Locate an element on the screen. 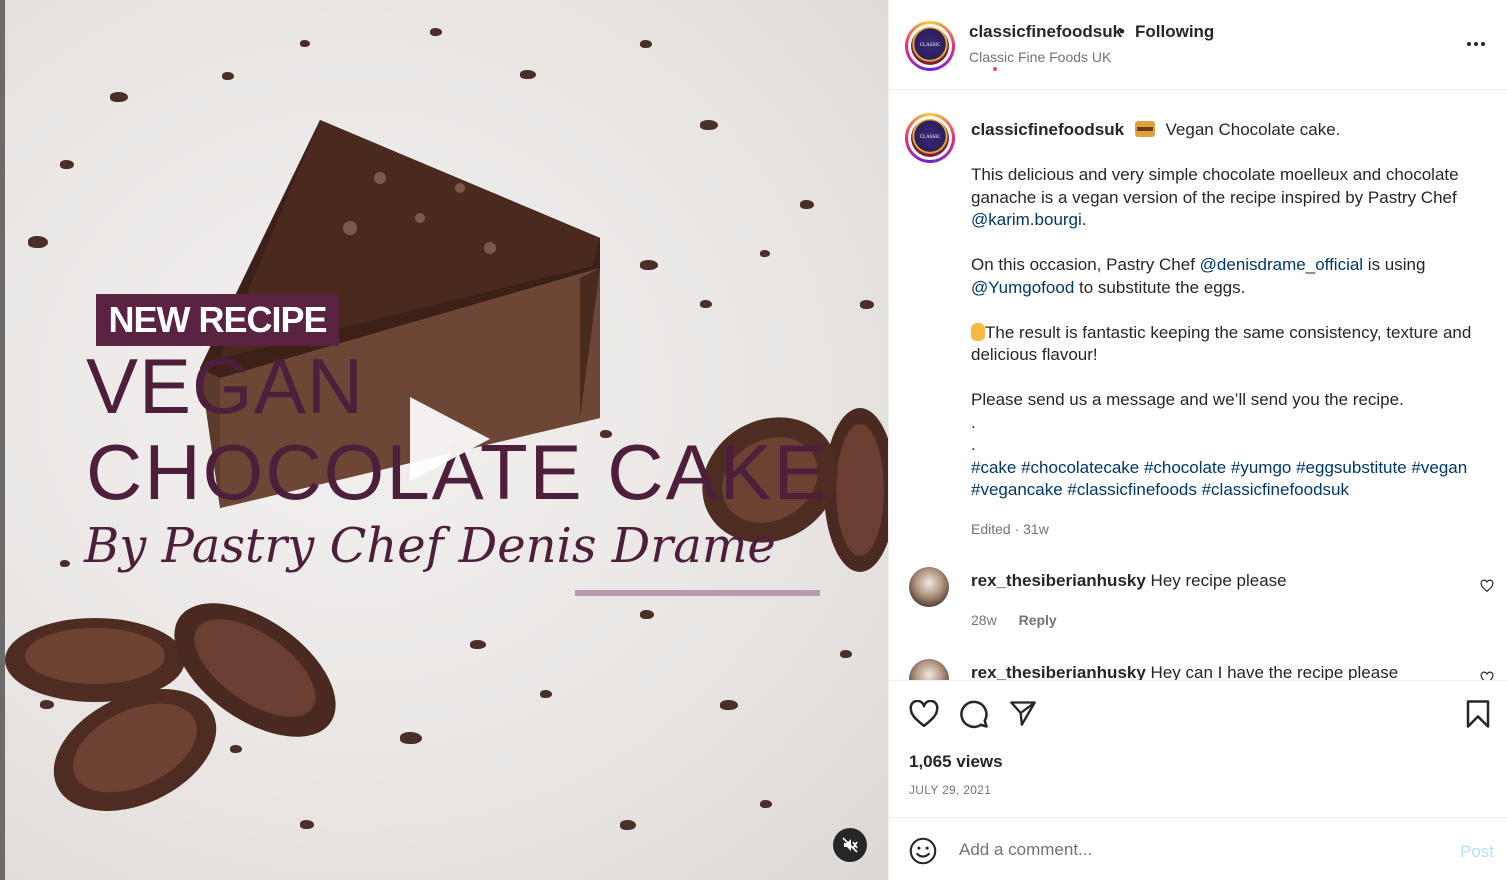 The height and width of the screenshot is (880, 1507). comment-icon is located at coordinates (974, 714).